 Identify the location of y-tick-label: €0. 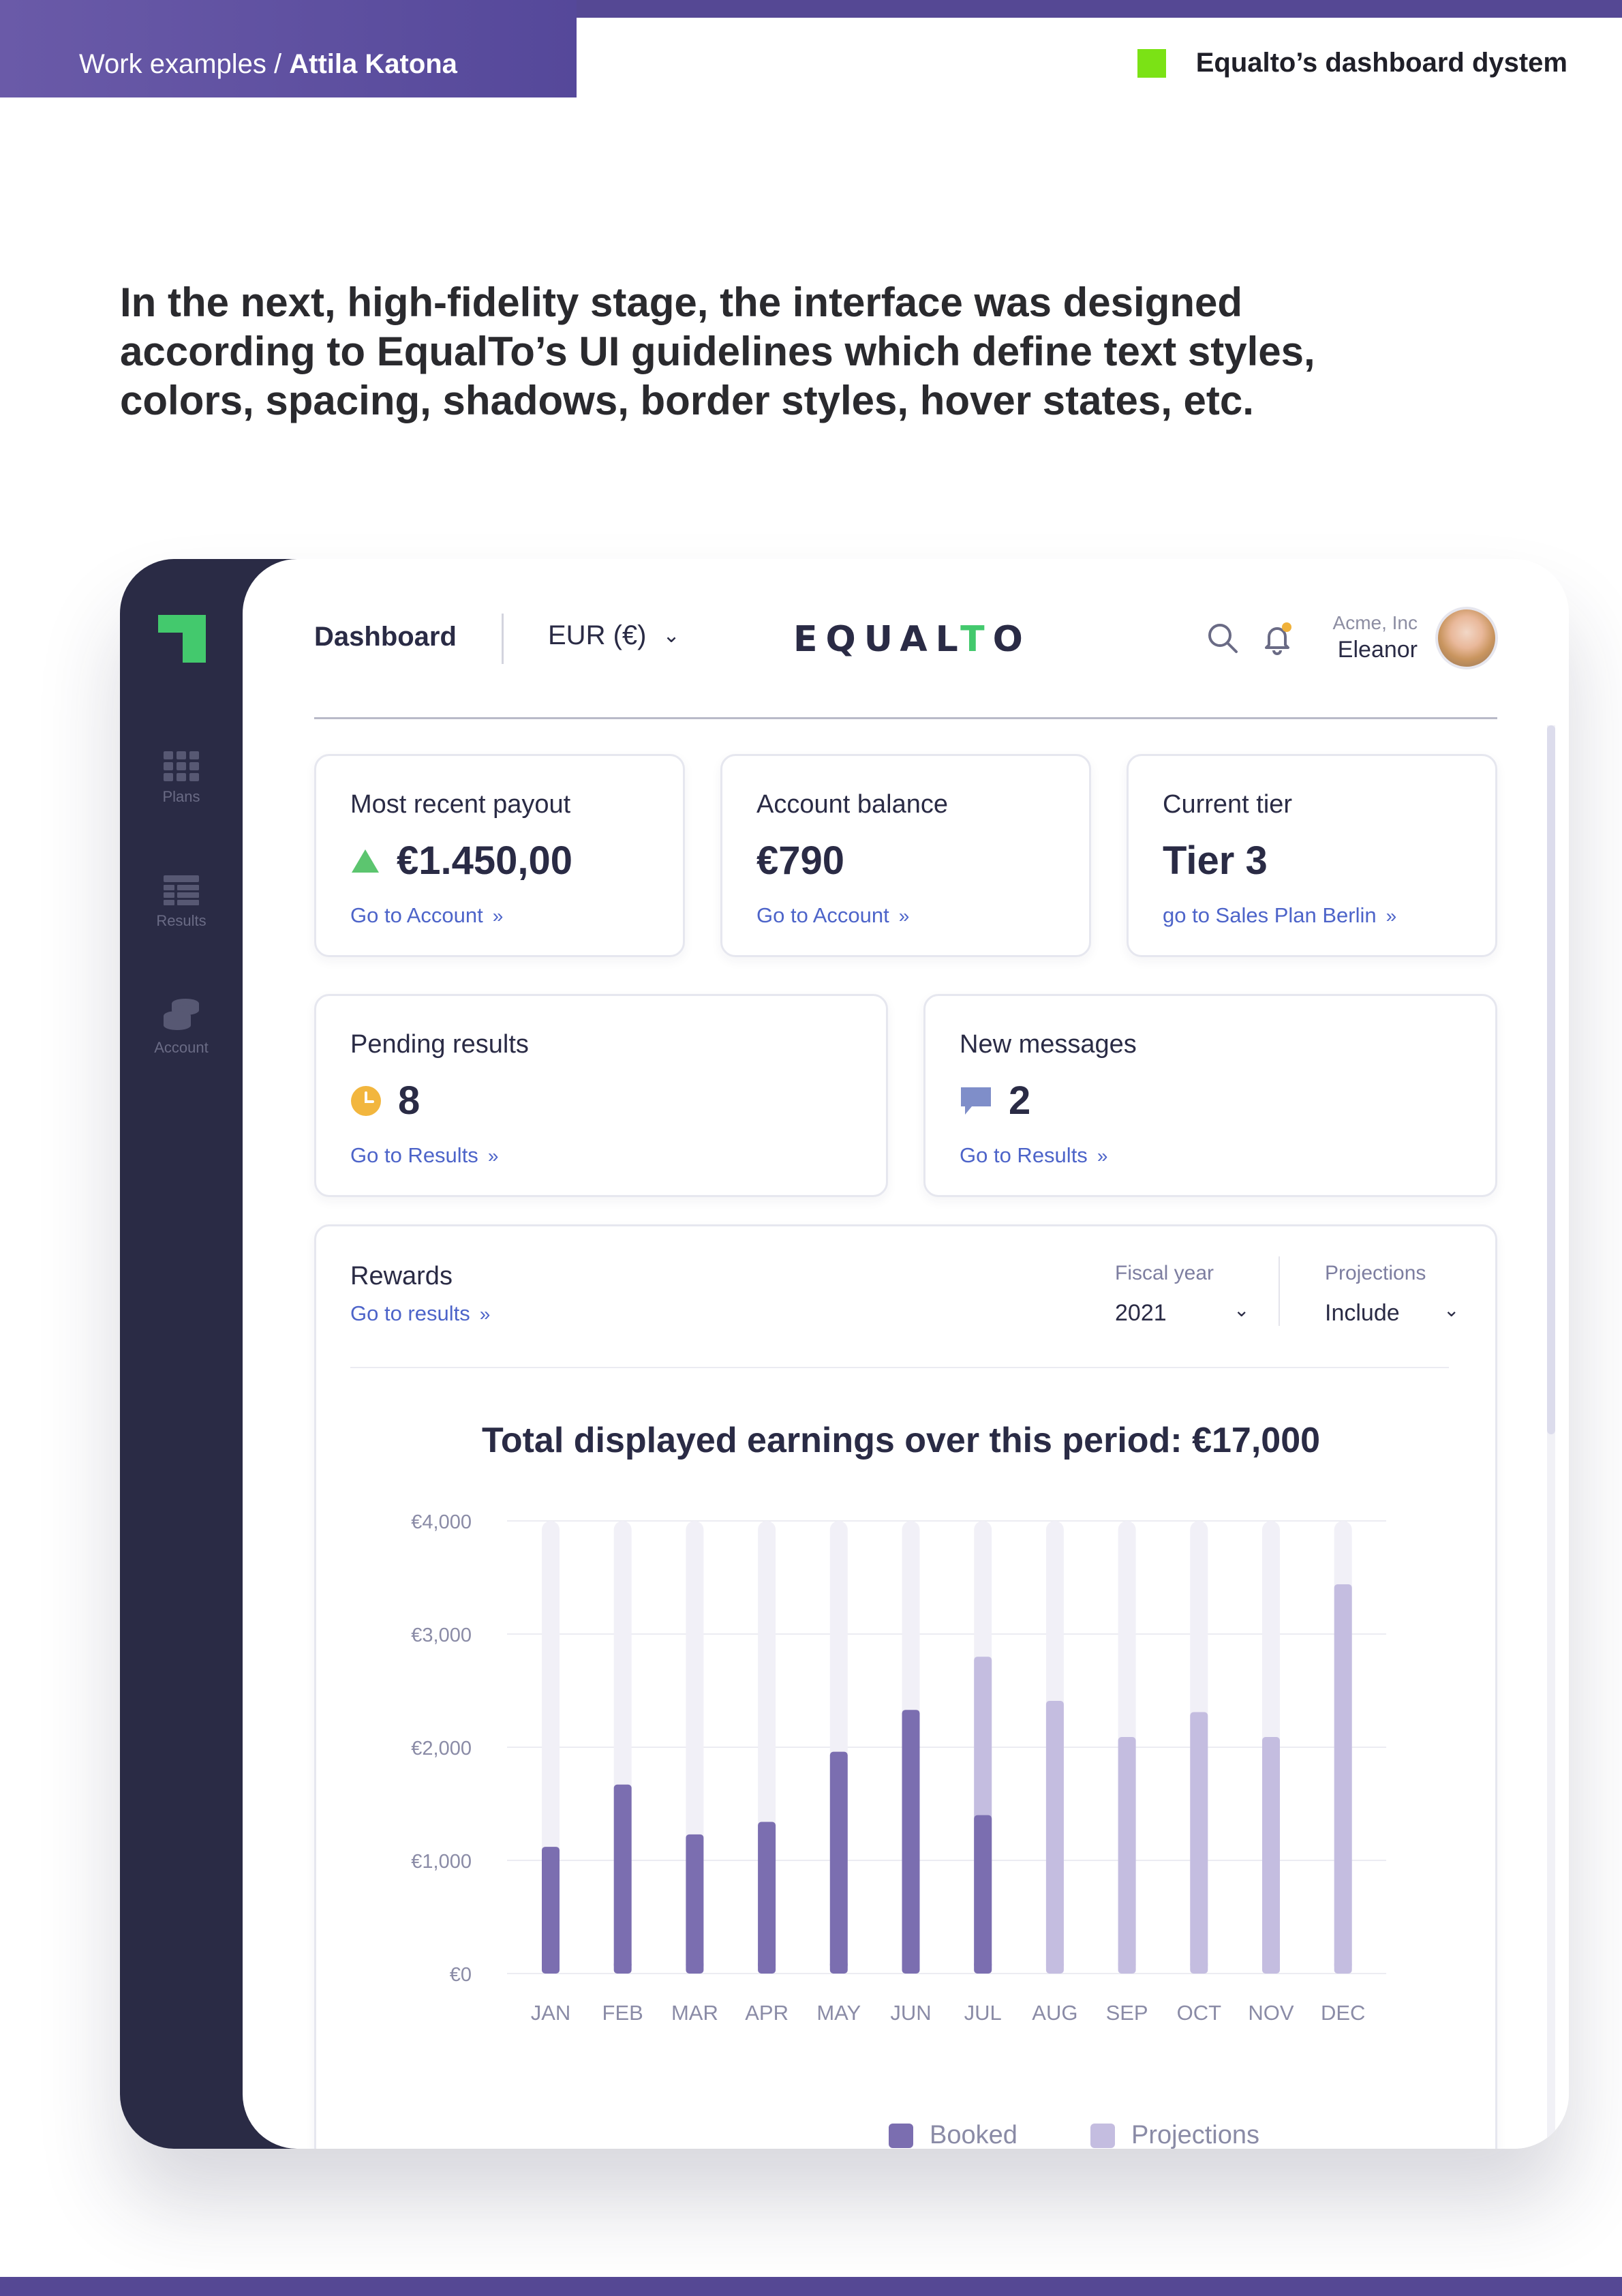
(461, 1975).